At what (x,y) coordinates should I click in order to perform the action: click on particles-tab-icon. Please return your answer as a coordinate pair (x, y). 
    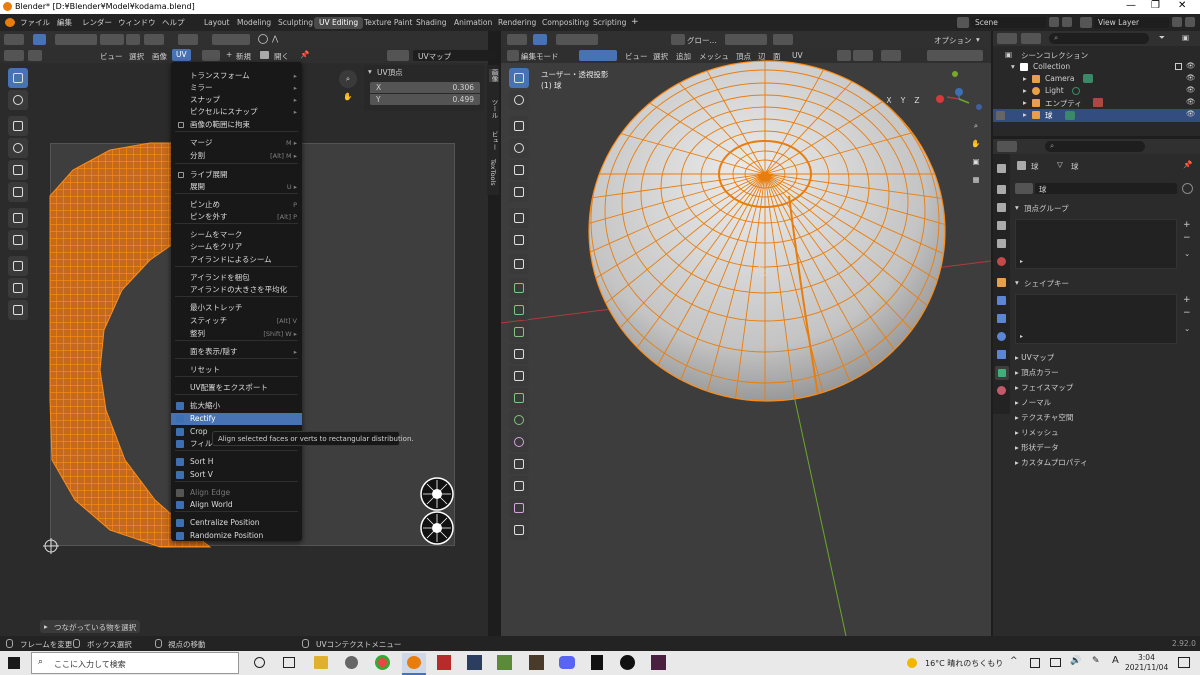
    Looking at the image, I should click on (1001, 318).